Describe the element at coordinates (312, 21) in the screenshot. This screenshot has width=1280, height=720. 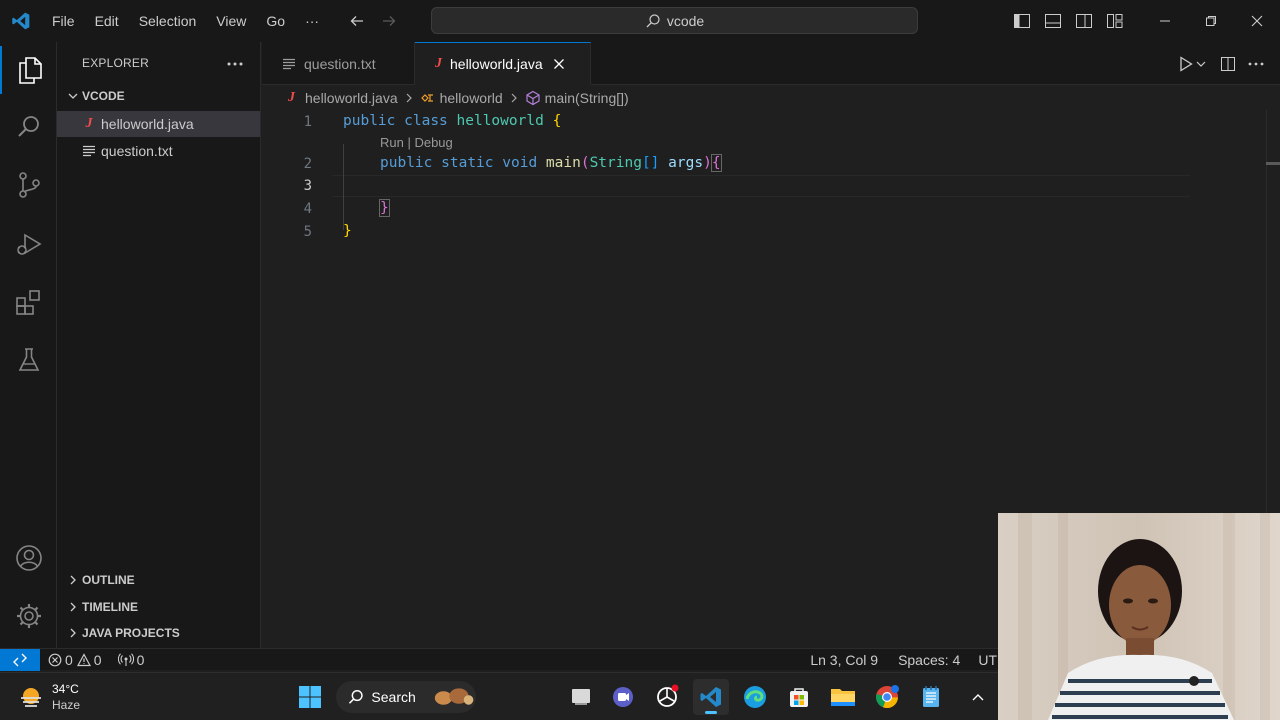
I see `menu-more: ···` at that location.